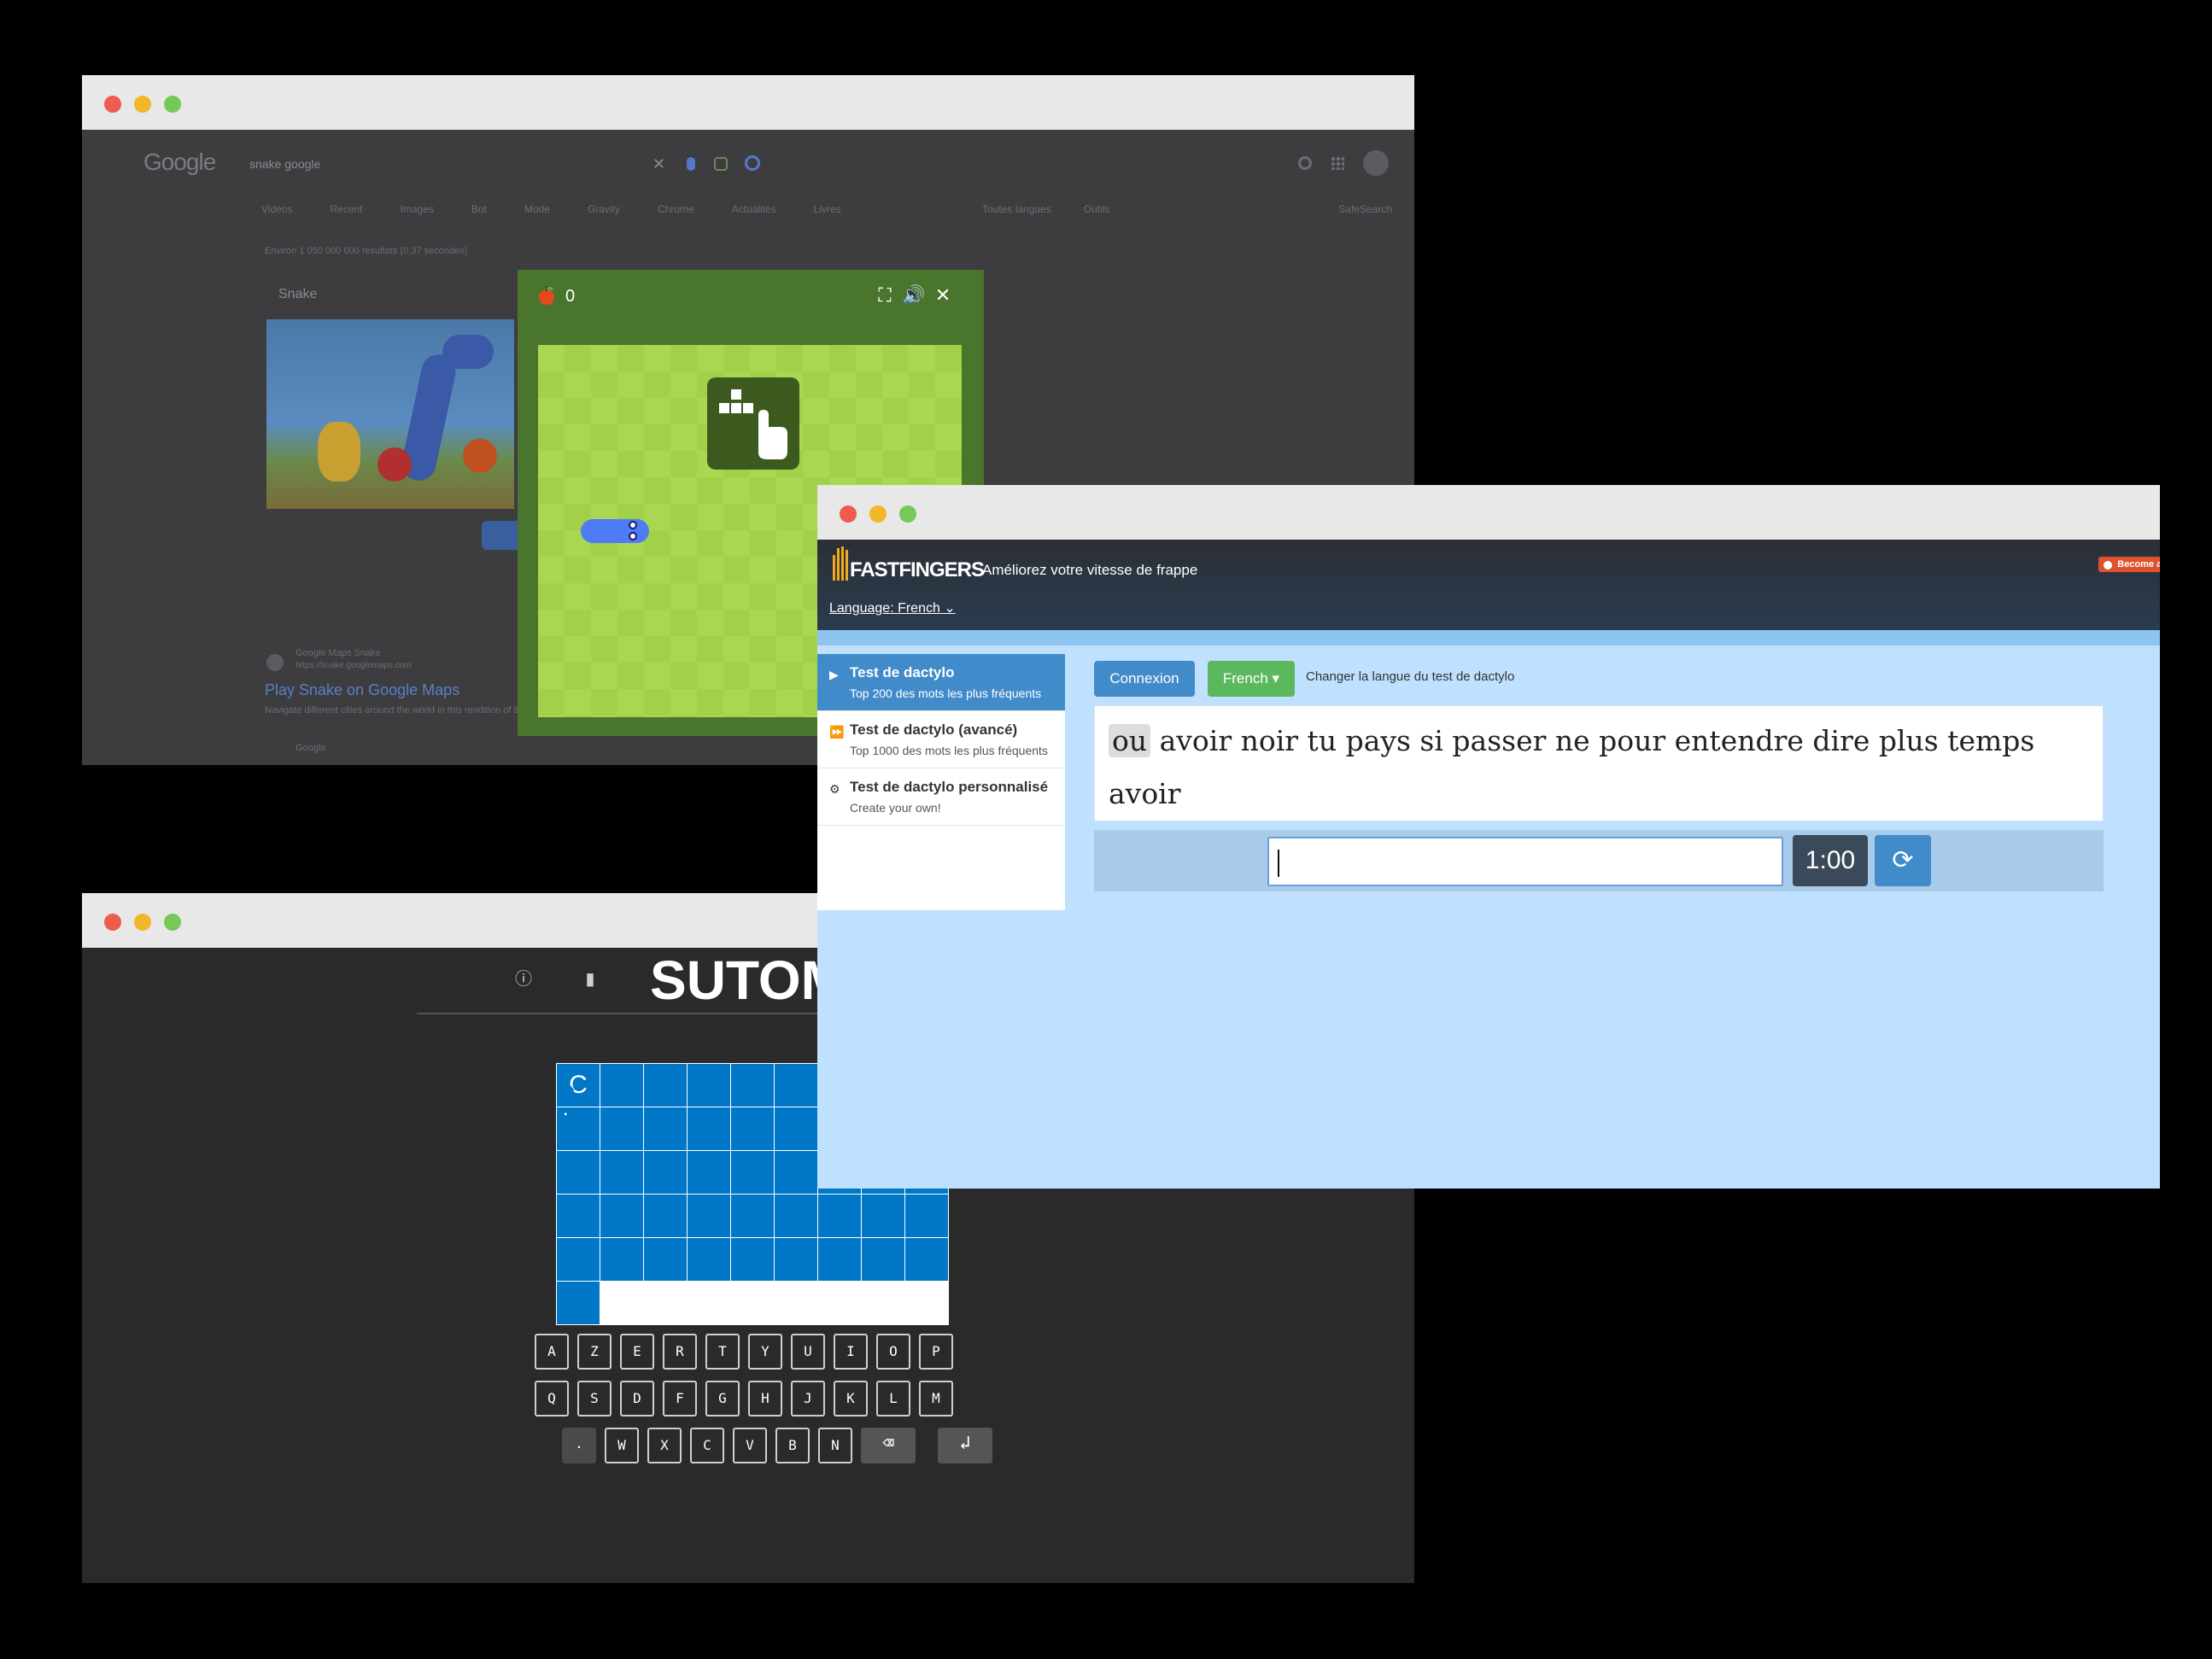  Describe the element at coordinates (914, 295) in the screenshot. I see `volume-icon: 🔊` at that location.